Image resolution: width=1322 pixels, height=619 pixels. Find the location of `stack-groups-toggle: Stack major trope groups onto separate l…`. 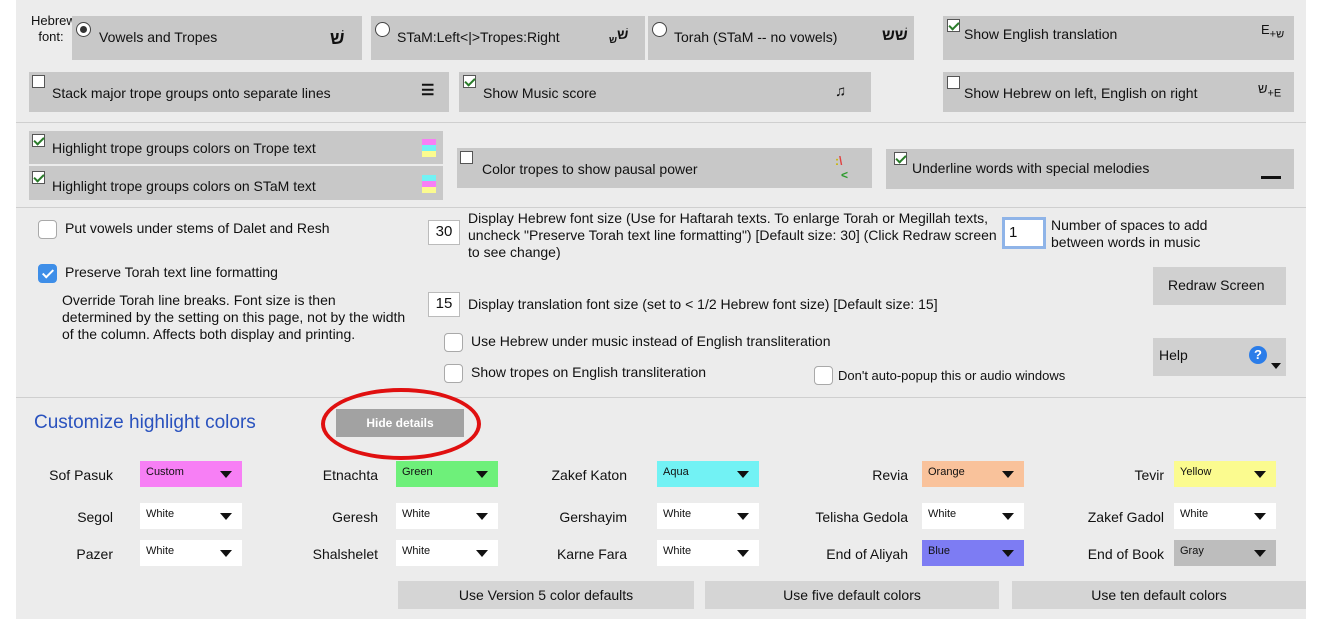

stack-groups-toggle: Stack major trope groups onto separate l… is located at coordinates (239, 92).